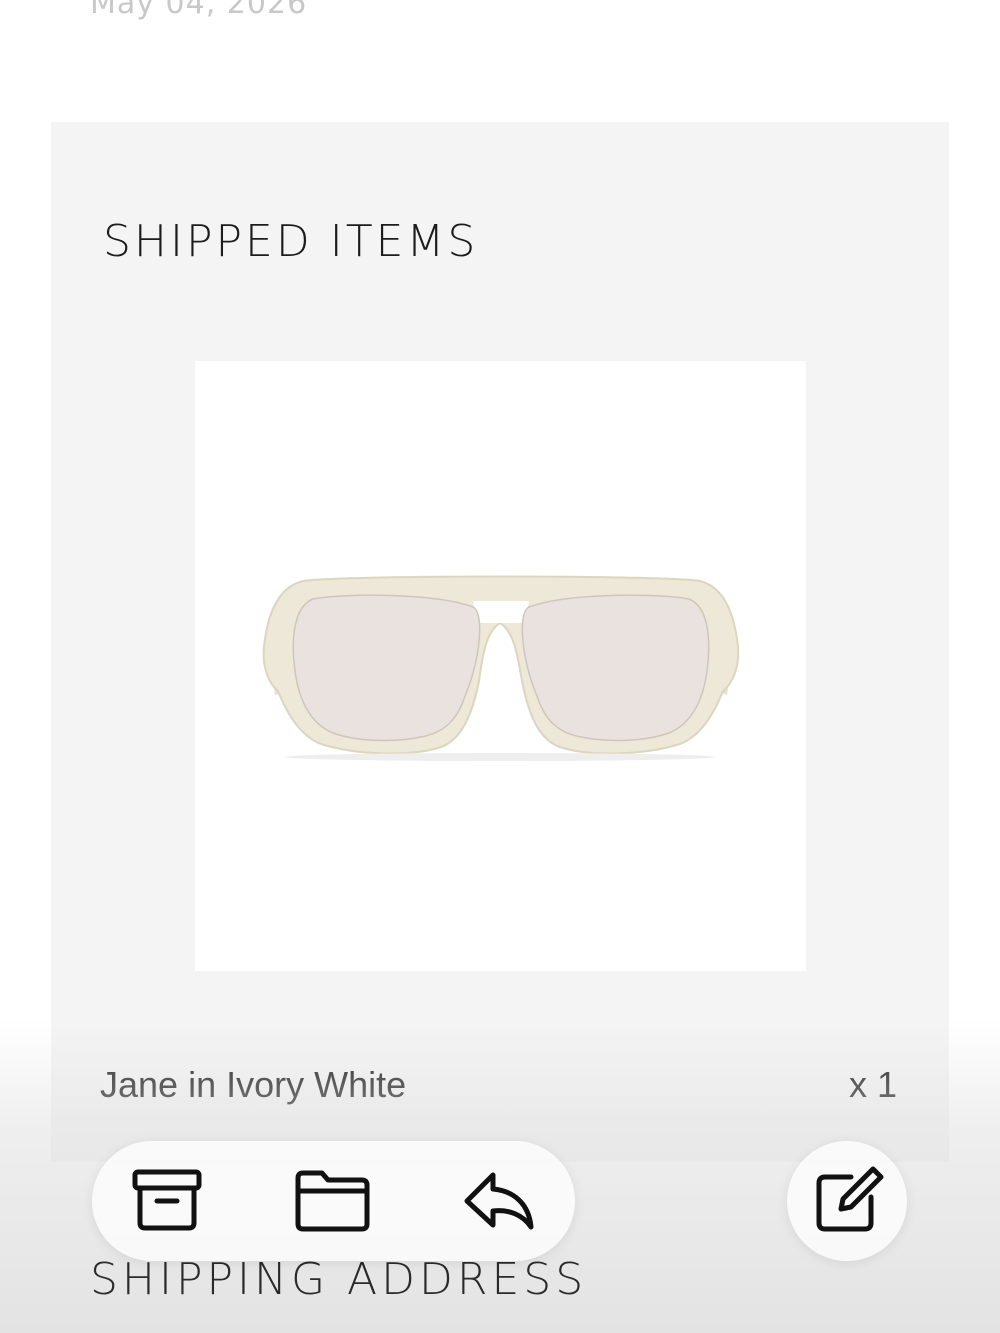 This screenshot has height=1333, width=1000. I want to click on archive-icon, so click(167, 1200).